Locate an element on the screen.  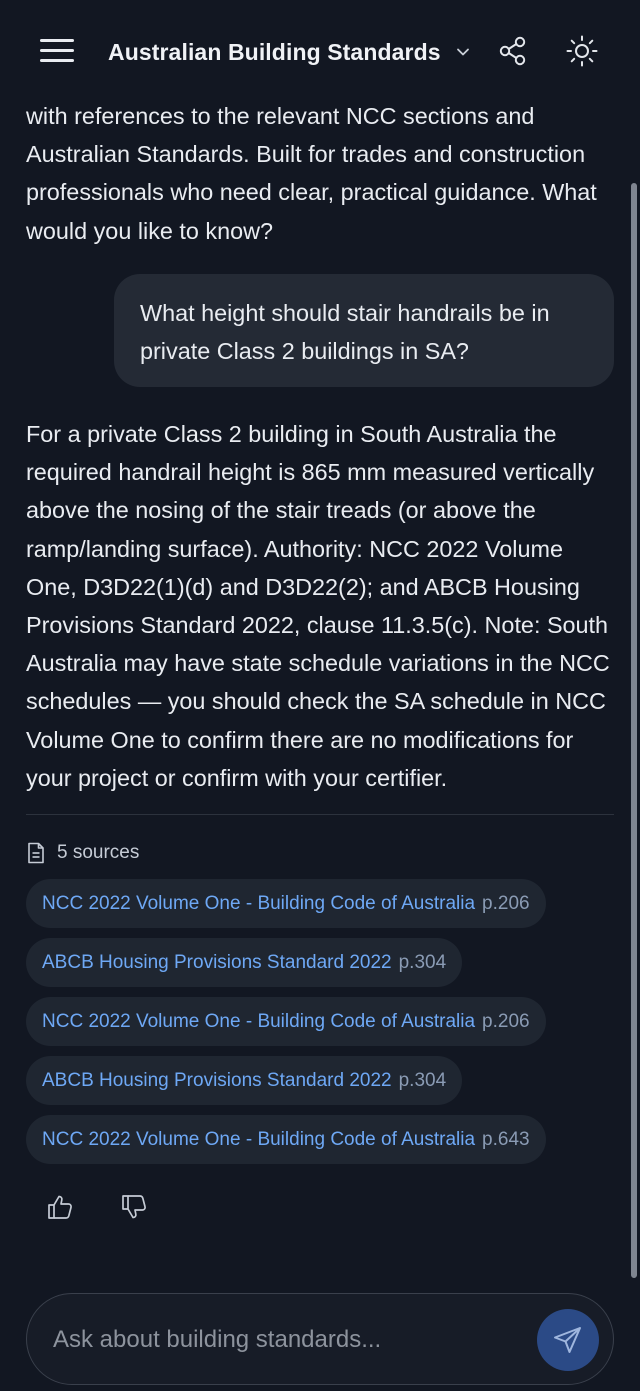
thumbs-down-icon is located at coordinates (134, 1207).